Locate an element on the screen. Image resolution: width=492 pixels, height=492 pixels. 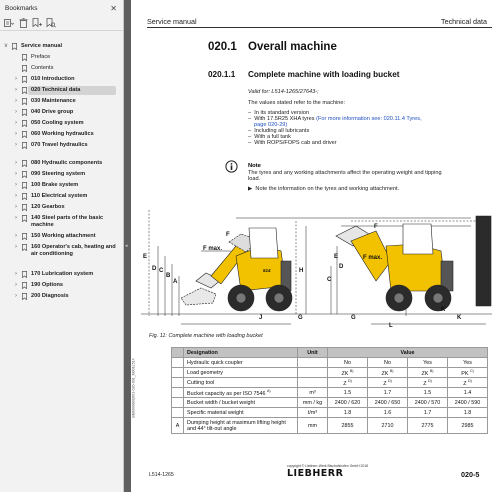
delete-bookmark-icon is located at coordinates (23, 23).